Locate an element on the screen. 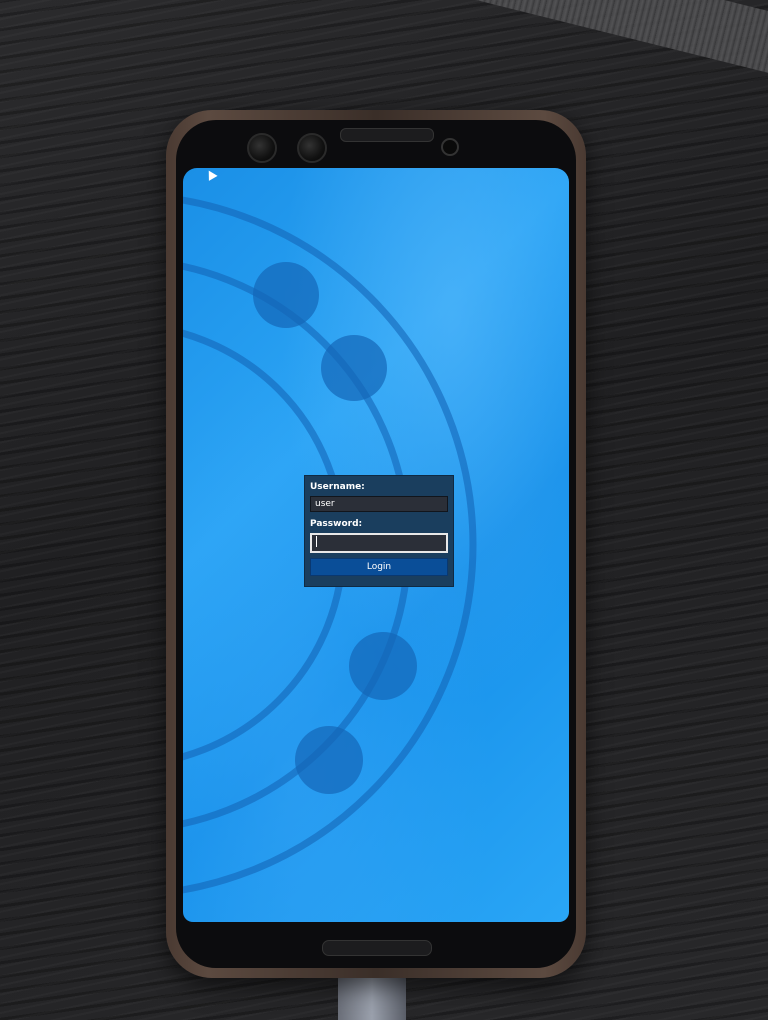  text-caret is located at coordinates (316, 541).